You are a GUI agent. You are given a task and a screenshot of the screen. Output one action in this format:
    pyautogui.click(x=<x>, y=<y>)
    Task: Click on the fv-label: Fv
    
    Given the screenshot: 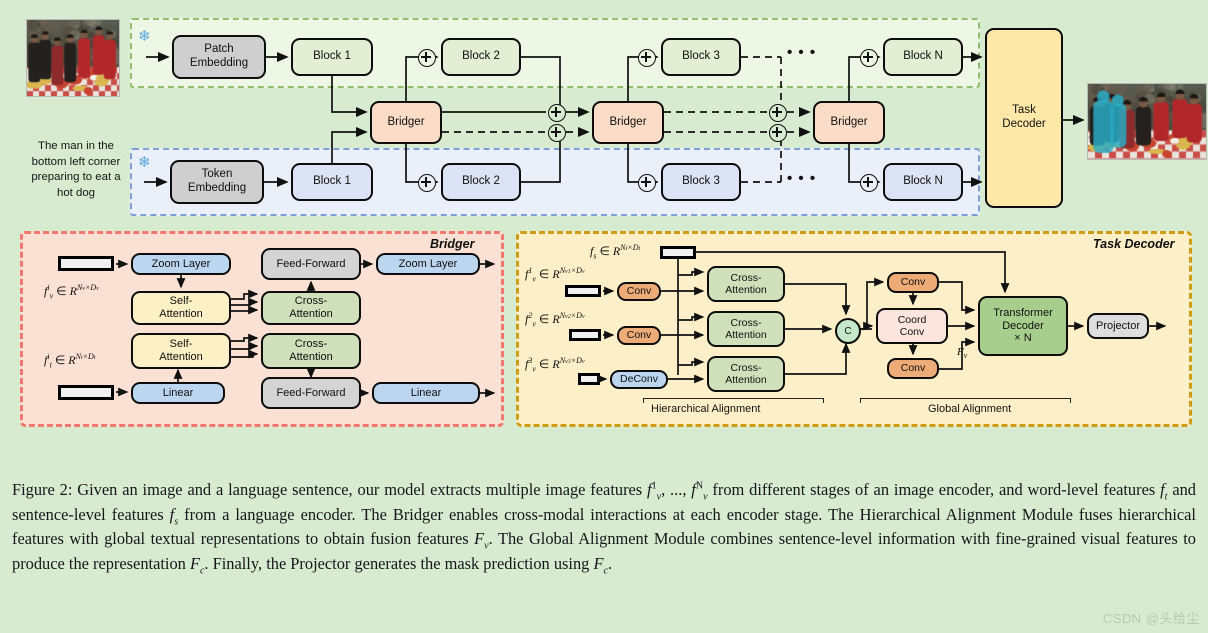 What is the action you would take?
    pyautogui.click(x=962, y=353)
    